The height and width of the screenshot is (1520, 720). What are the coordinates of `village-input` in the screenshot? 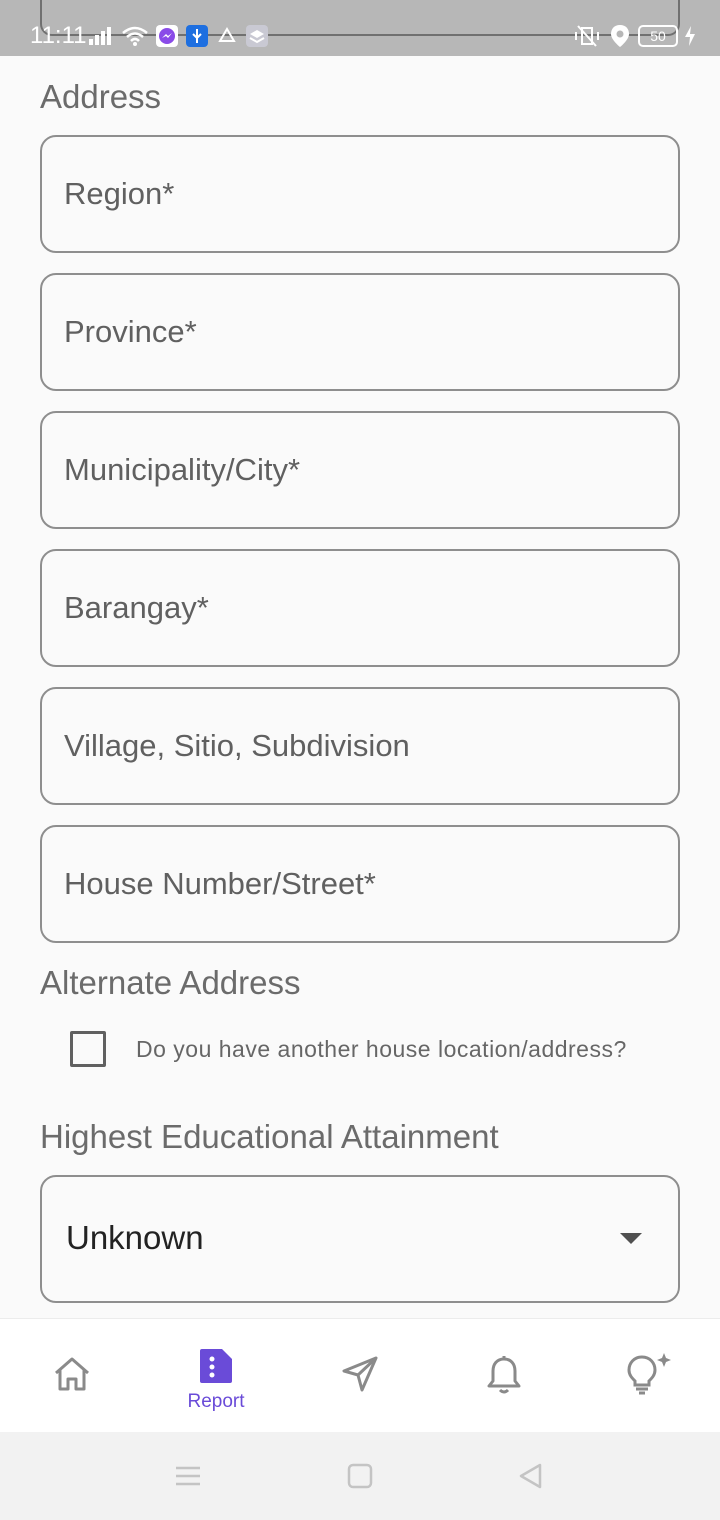 It's located at (354, 746).